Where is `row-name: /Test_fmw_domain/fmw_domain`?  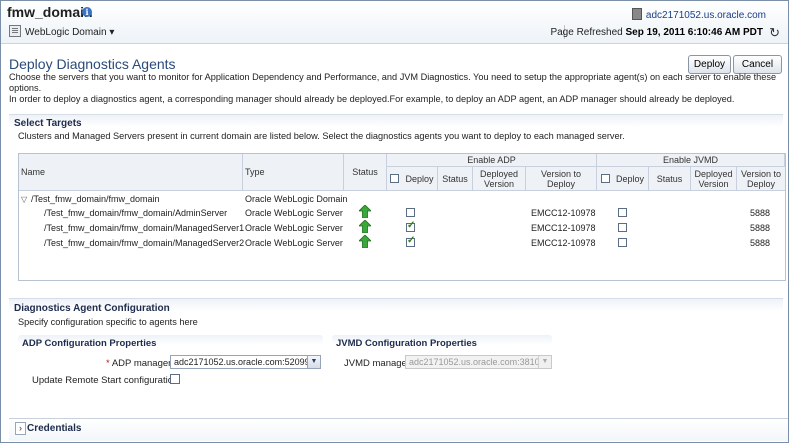
row-name: /Test_fmw_domain/fmw_domain is located at coordinates (95, 199).